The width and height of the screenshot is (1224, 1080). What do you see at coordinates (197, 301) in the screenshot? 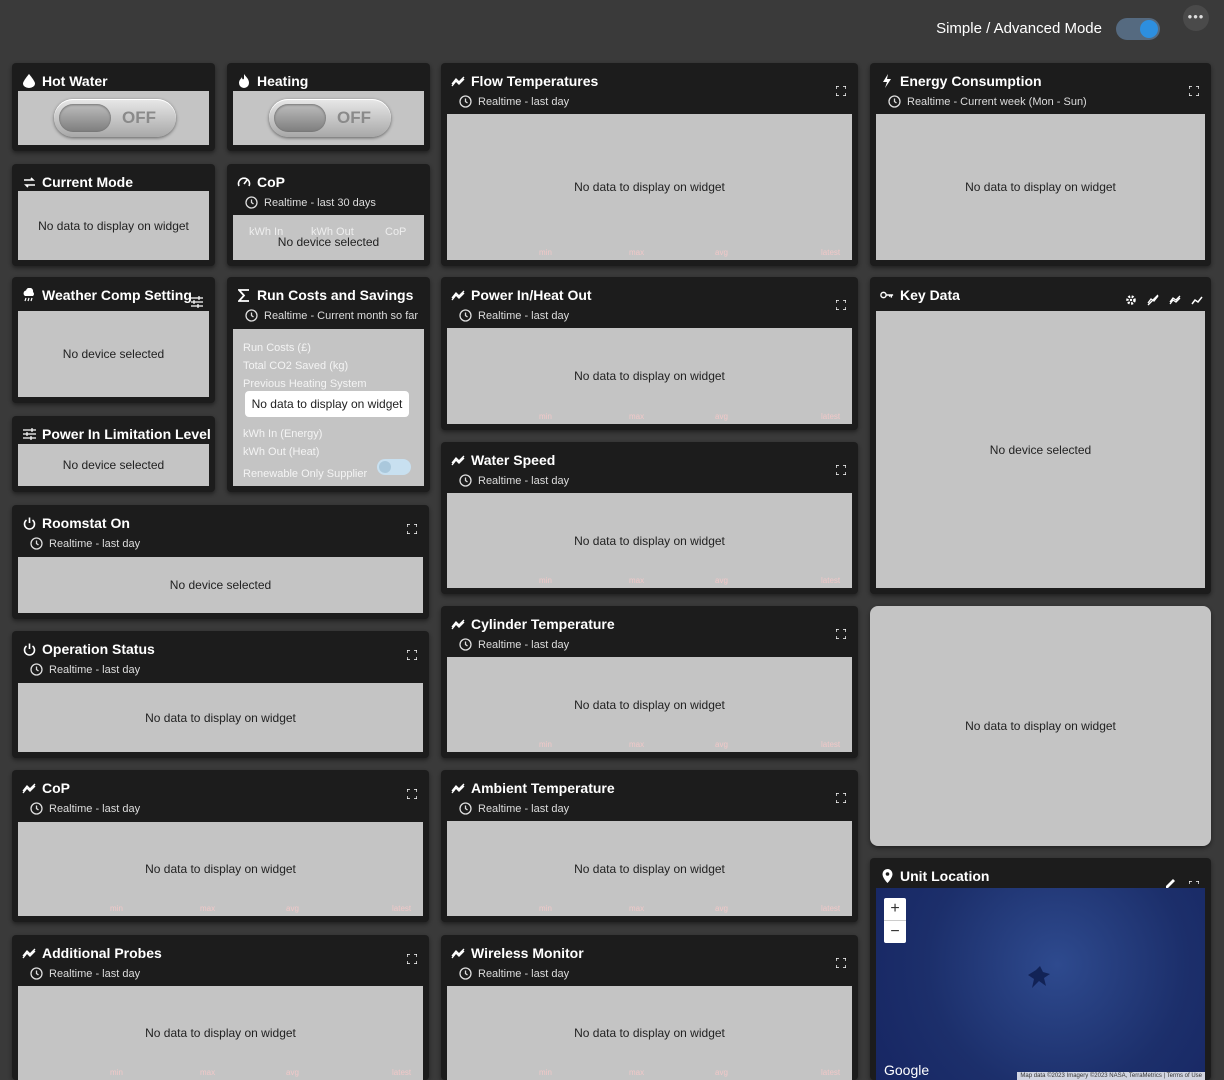
I see `tune-icon` at bounding box center [197, 301].